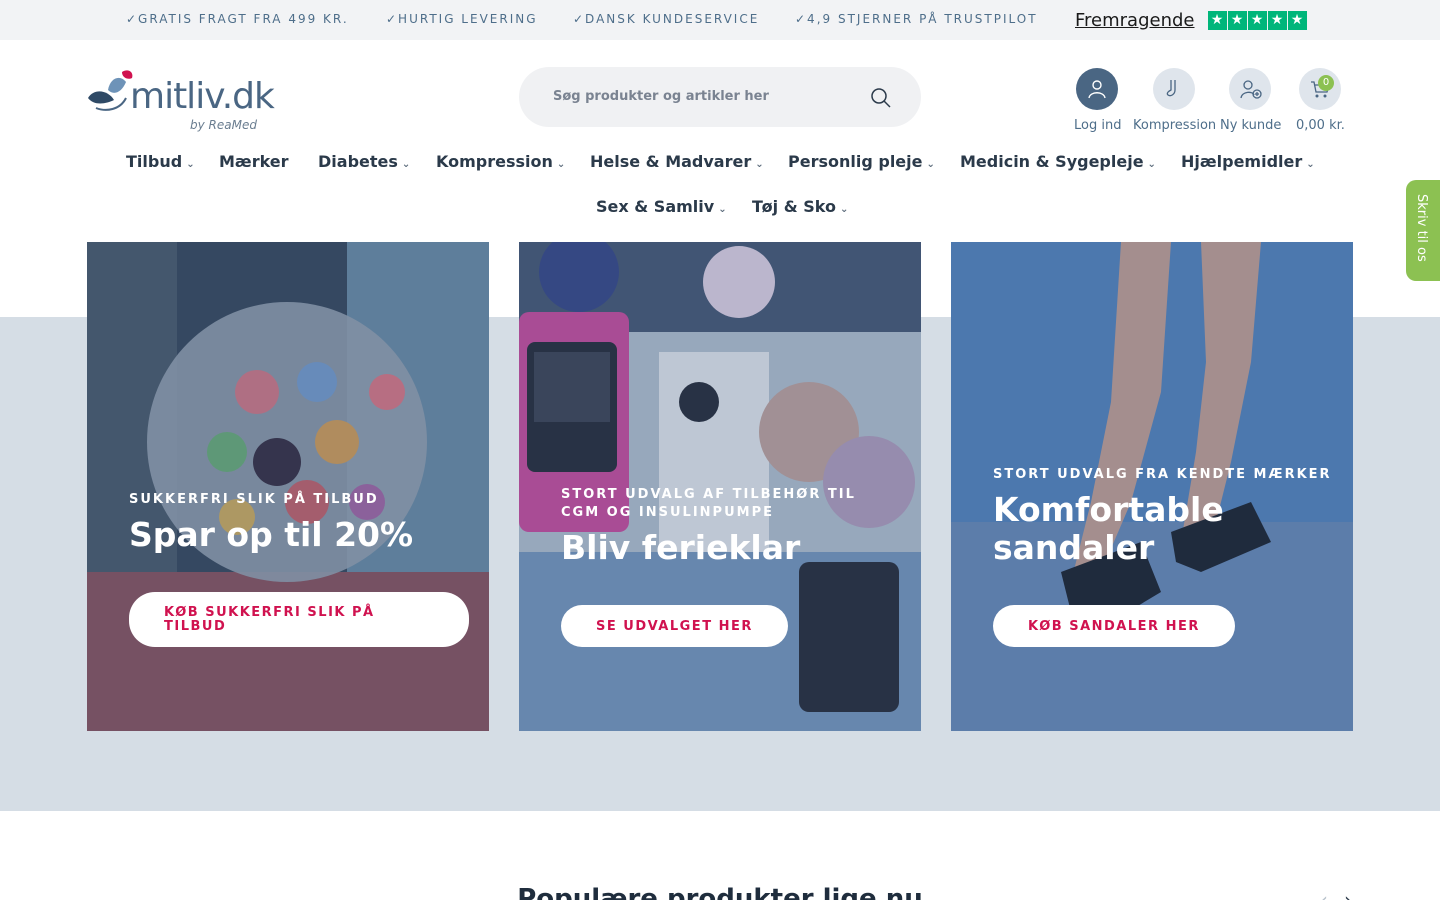  Describe the element at coordinates (223, 125) in the screenshot. I see `logo-byline: by ReaMed` at that location.